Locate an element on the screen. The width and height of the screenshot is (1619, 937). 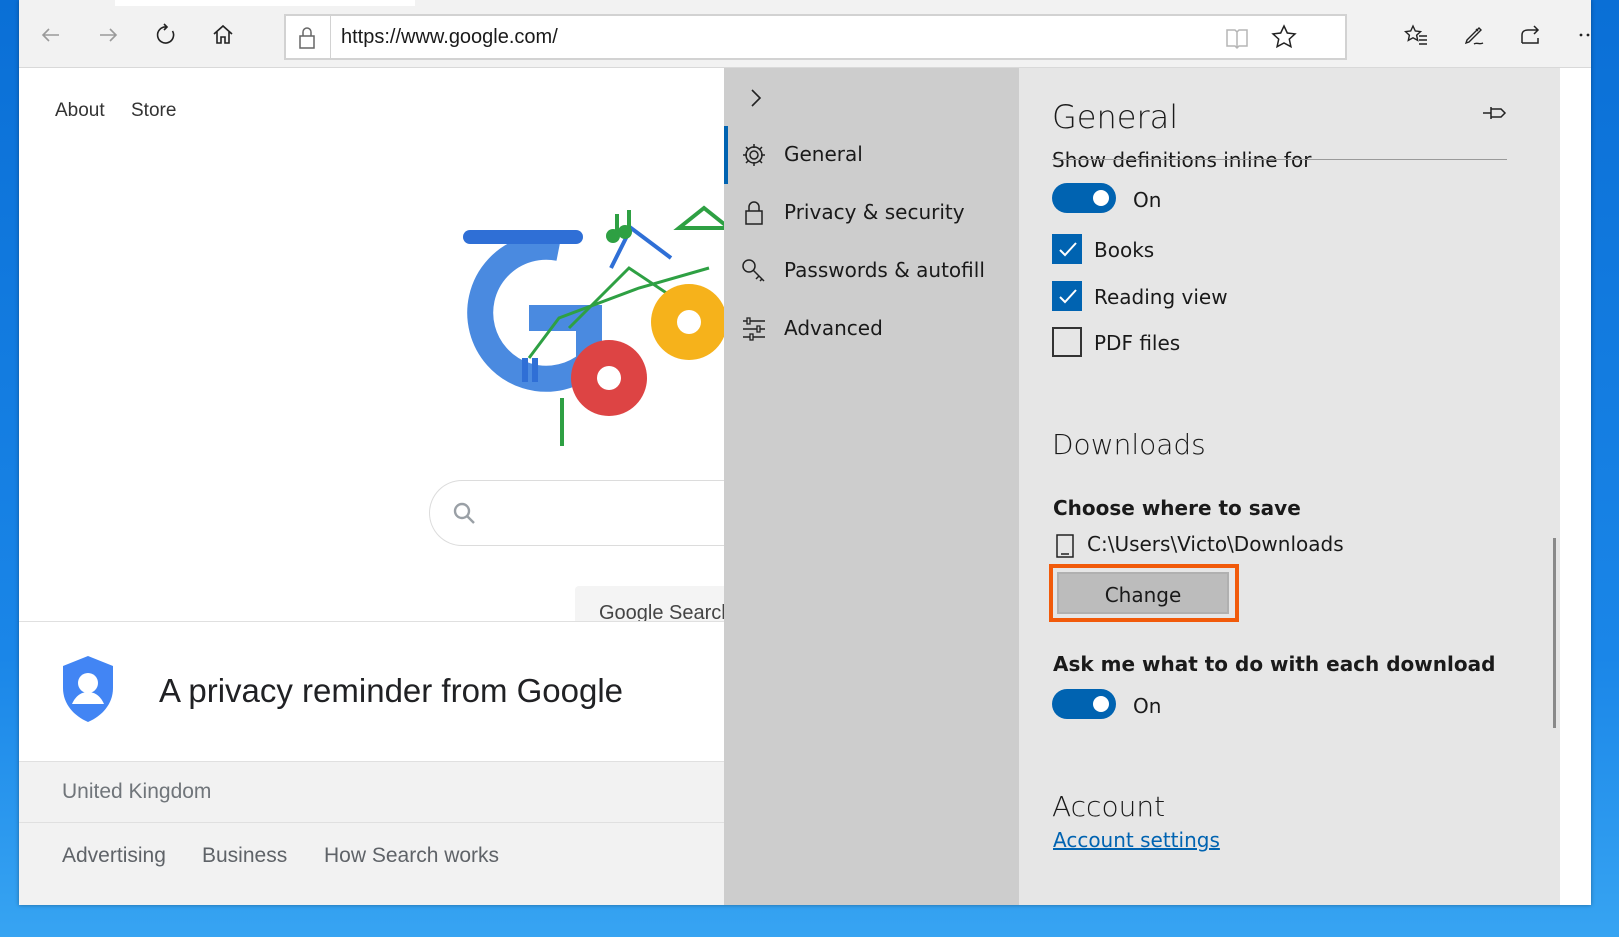
settings-nav-passwords: Passwords & autofill is located at coordinates (871, 271).